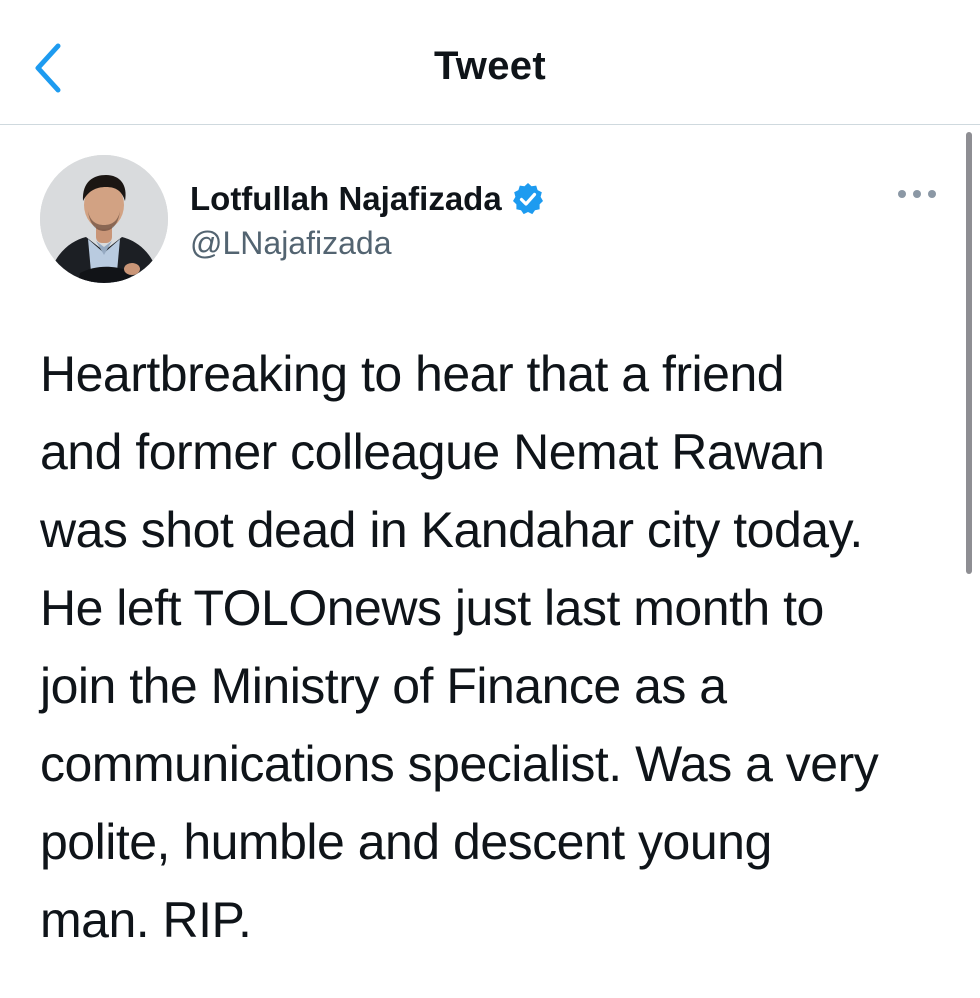 The width and height of the screenshot is (980, 998). I want to click on more-options-button, so click(917, 194).